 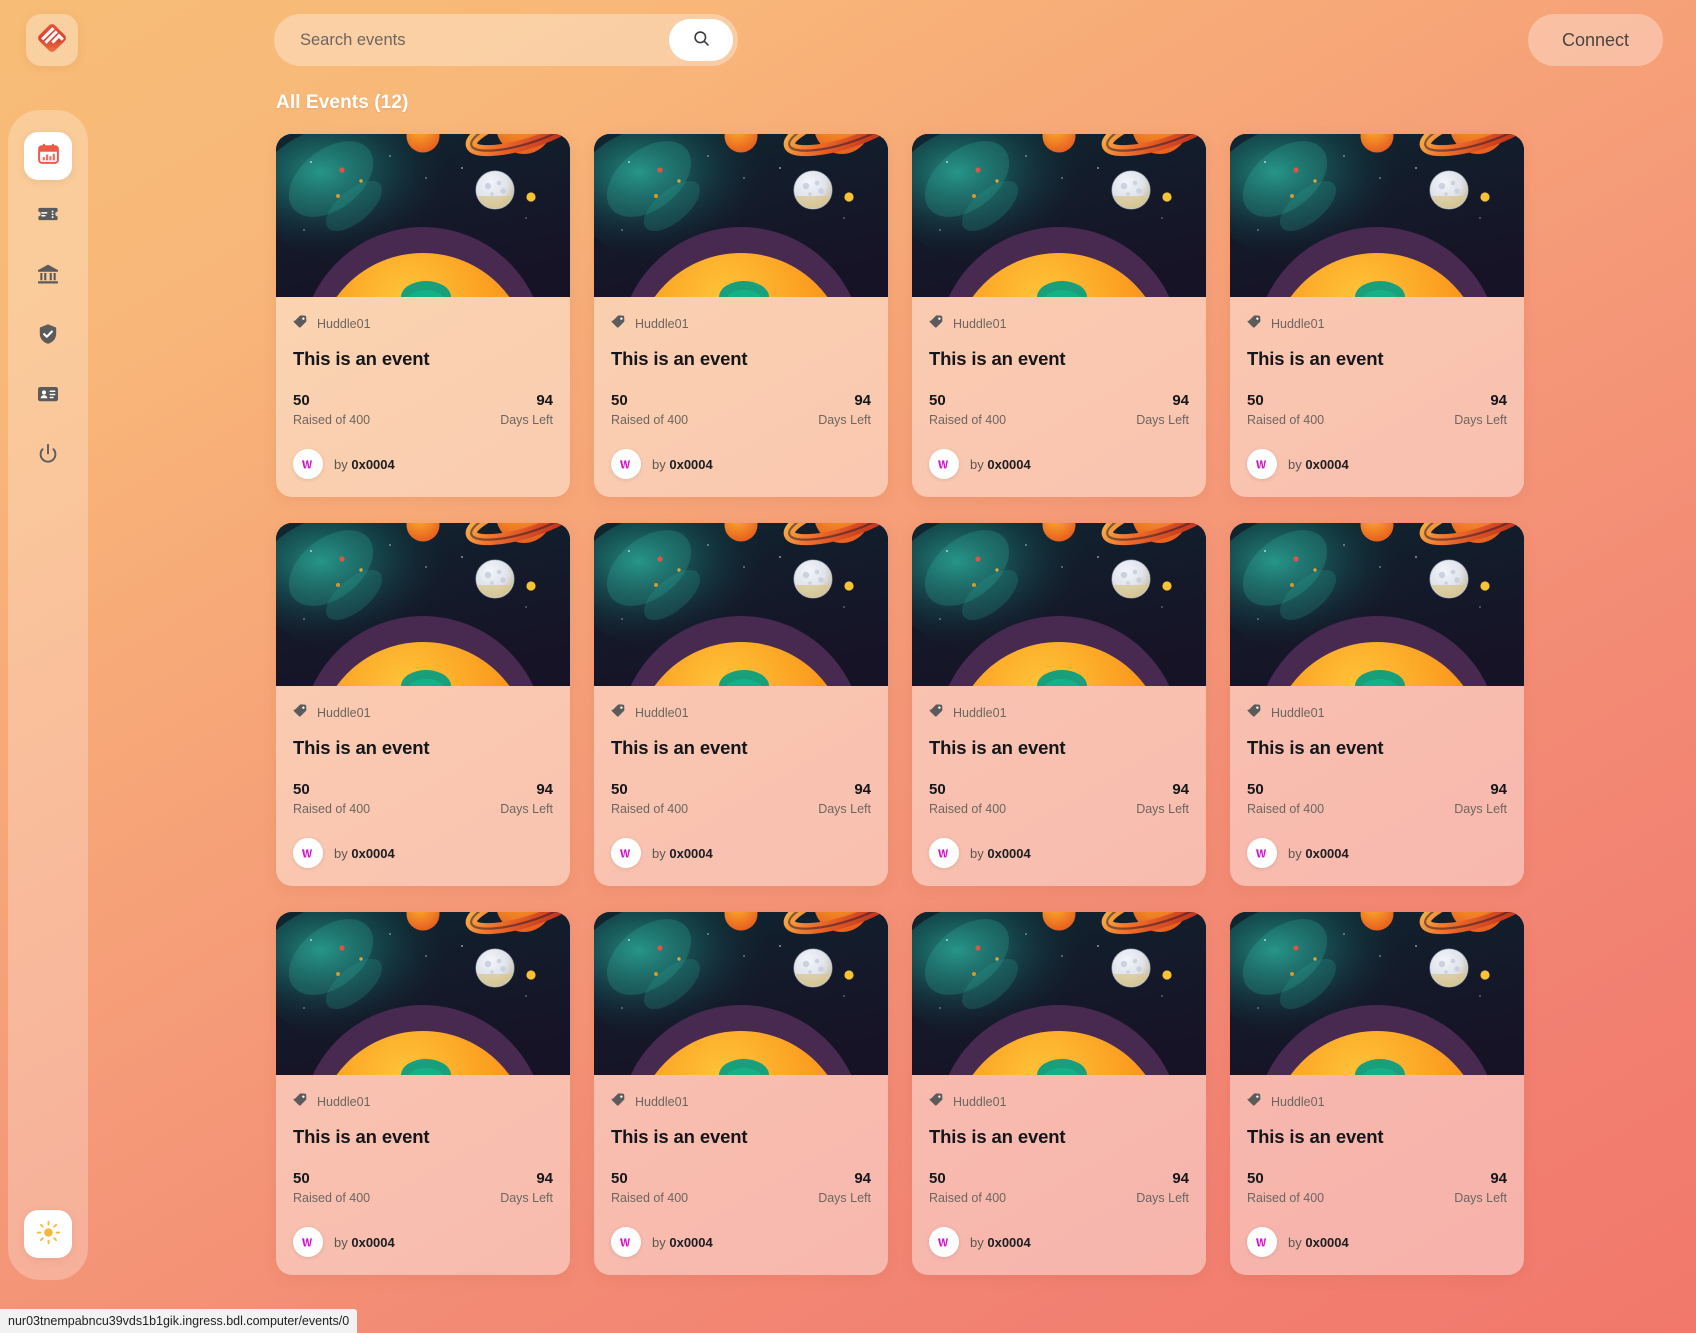 What do you see at coordinates (48, 1234) in the screenshot?
I see `theme-toggle-button` at bounding box center [48, 1234].